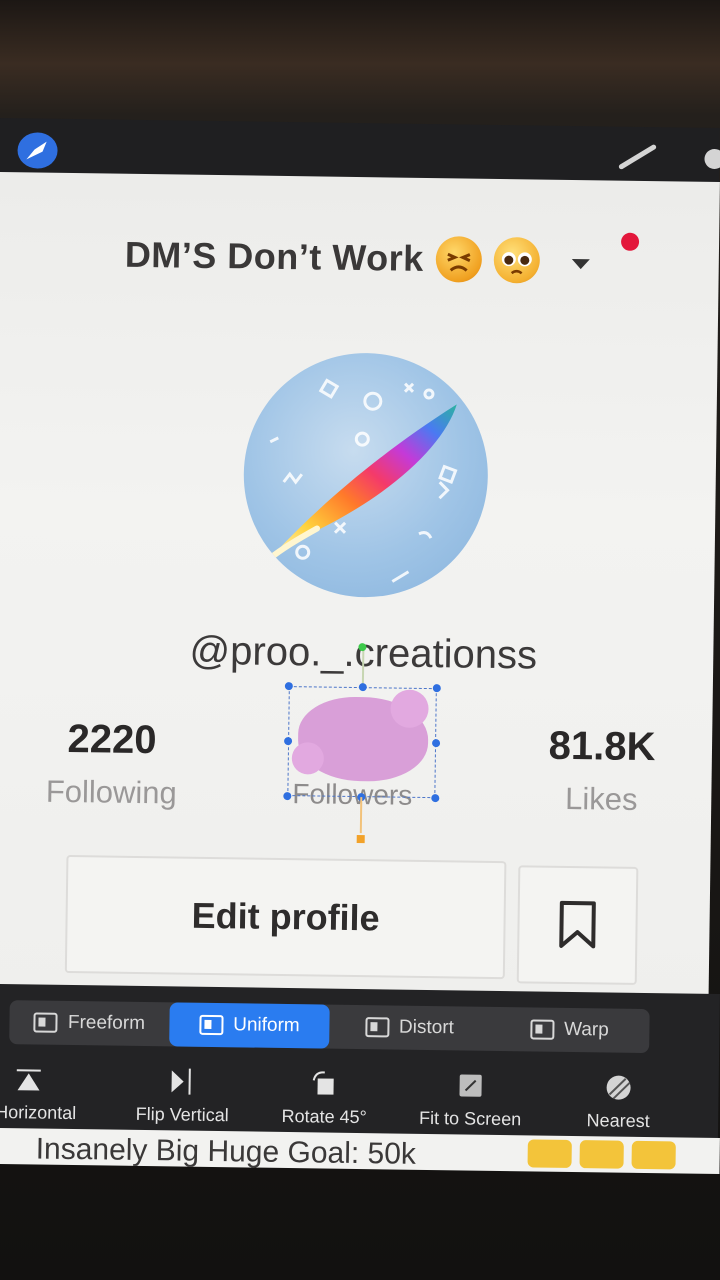 The width and height of the screenshot is (720, 1280). I want to click on distort-icon, so click(377, 1027).